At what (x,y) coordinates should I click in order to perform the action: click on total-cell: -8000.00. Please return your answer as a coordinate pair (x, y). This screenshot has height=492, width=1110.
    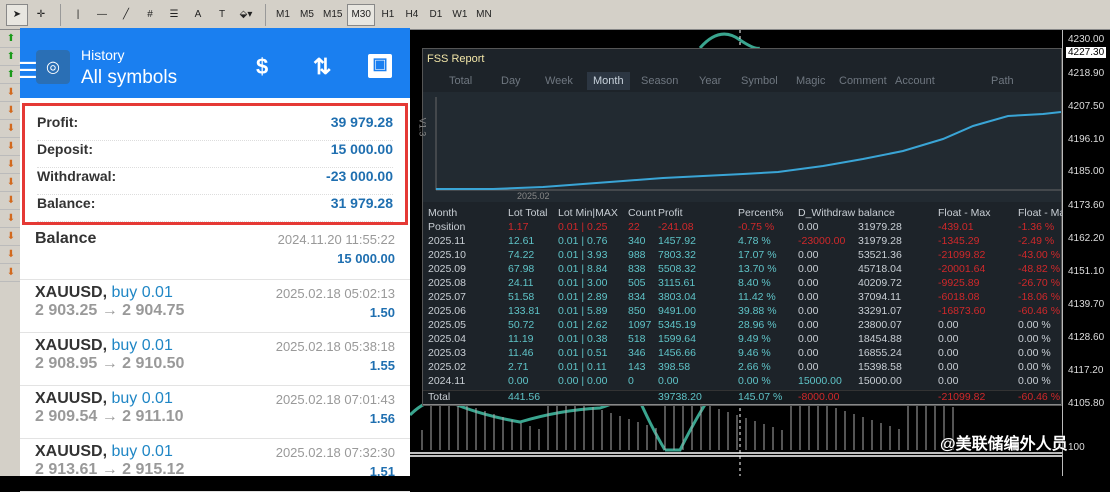
    Looking at the image, I should click on (819, 397).